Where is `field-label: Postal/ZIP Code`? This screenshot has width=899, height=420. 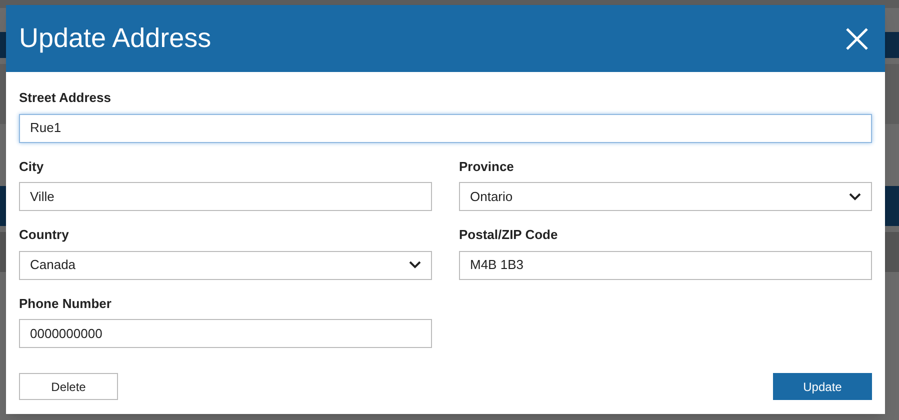
field-label: Postal/ZIP Code is located at coordinates (509, 235).